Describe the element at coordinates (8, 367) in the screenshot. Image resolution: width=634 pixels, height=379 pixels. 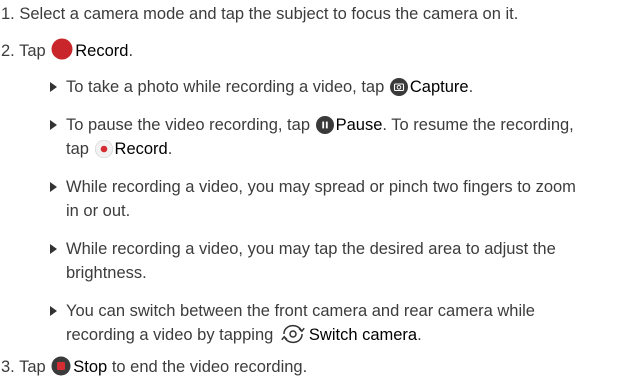
I see `step-3-number: 3.` at that location.